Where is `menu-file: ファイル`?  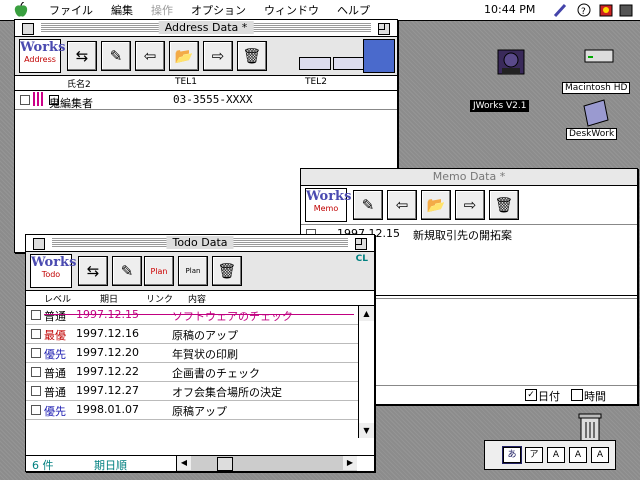 menu-file: ファイル is located at coordinates (71, 10).